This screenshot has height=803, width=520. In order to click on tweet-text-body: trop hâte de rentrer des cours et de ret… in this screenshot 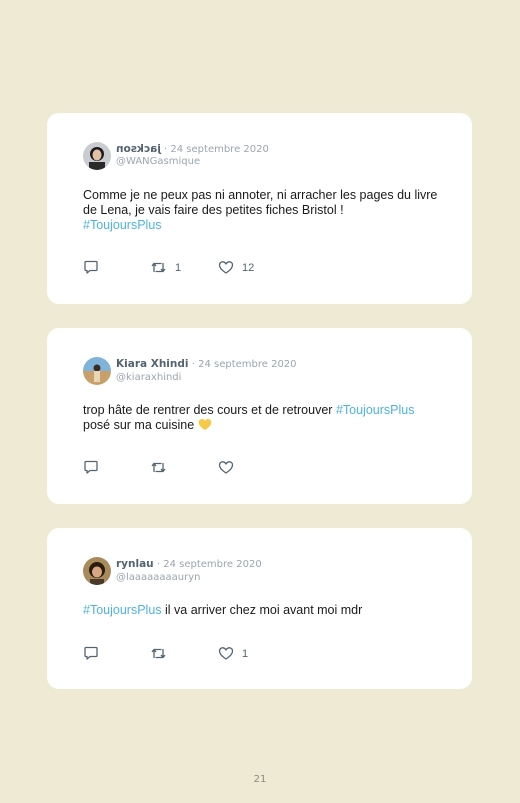, I will do `click(208, 410)`.